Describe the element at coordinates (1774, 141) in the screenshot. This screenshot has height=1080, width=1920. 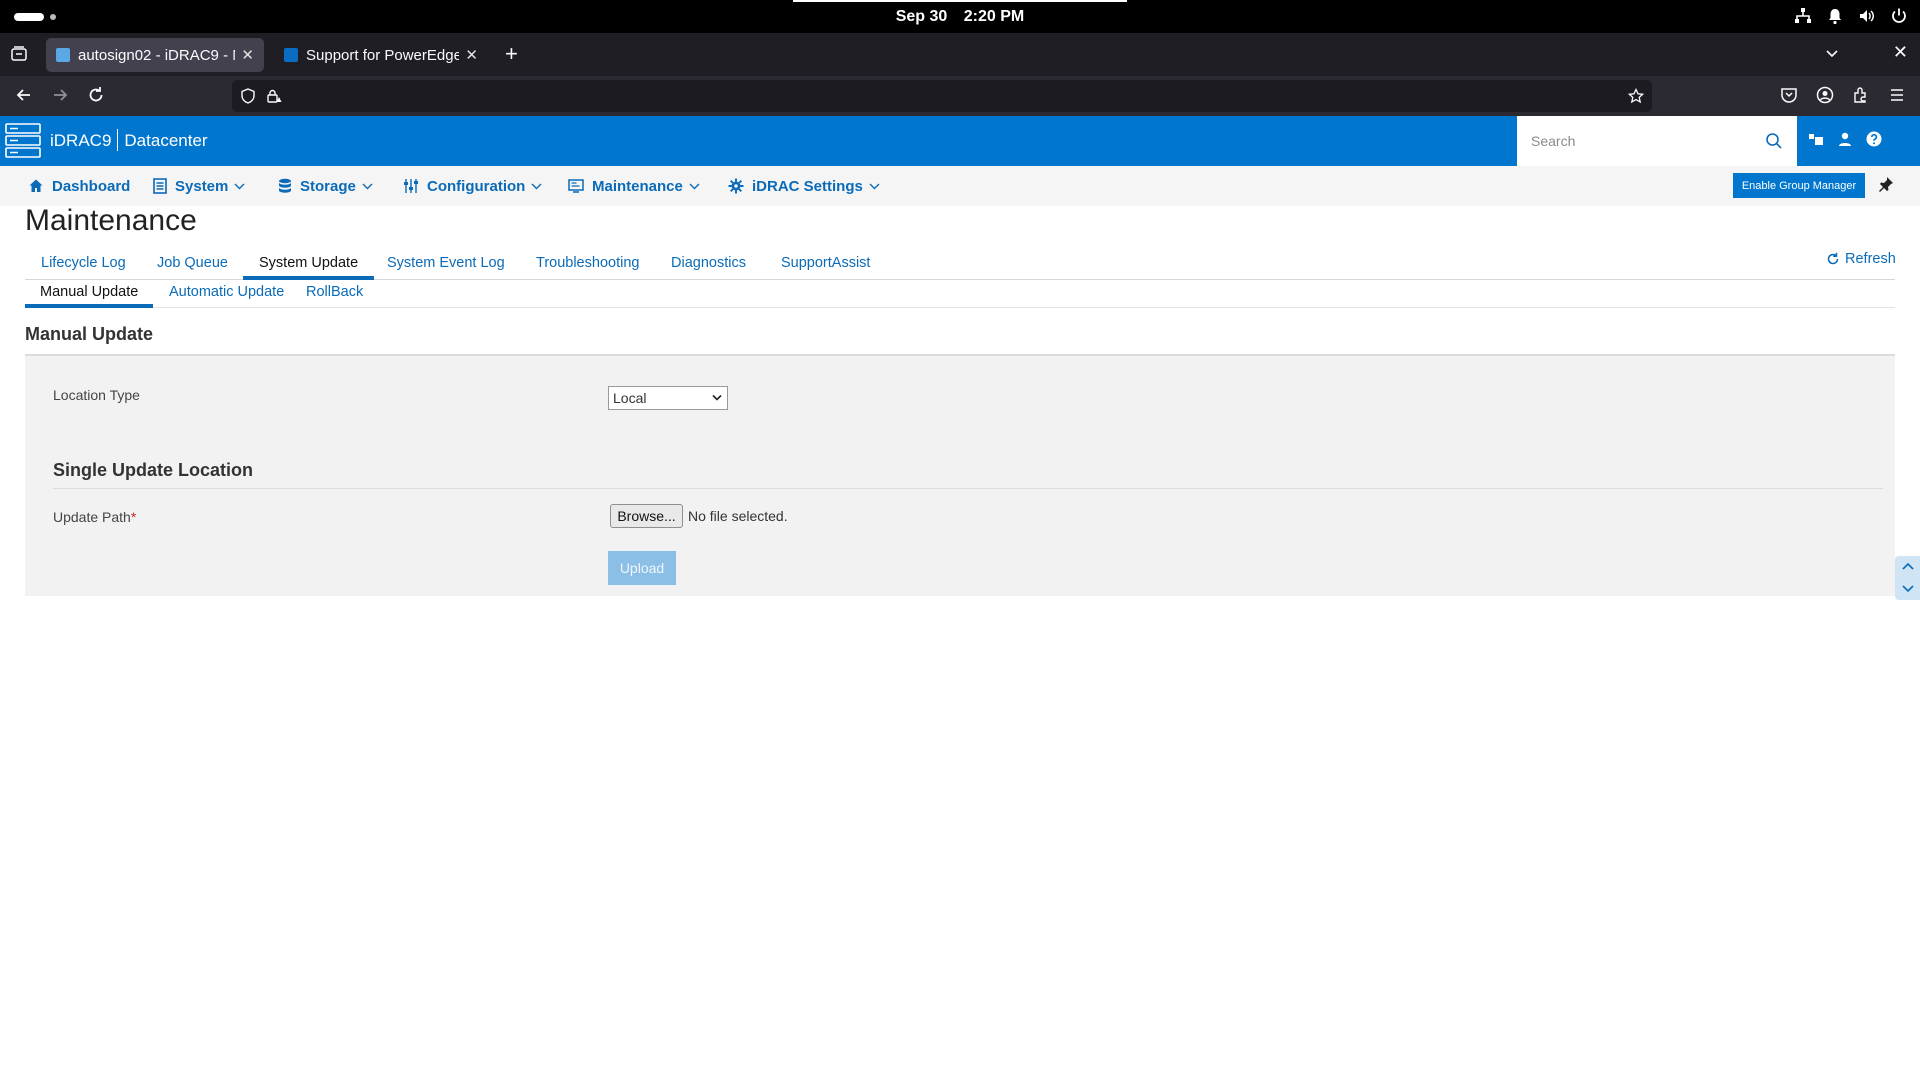
I see `search-icon` at that location.